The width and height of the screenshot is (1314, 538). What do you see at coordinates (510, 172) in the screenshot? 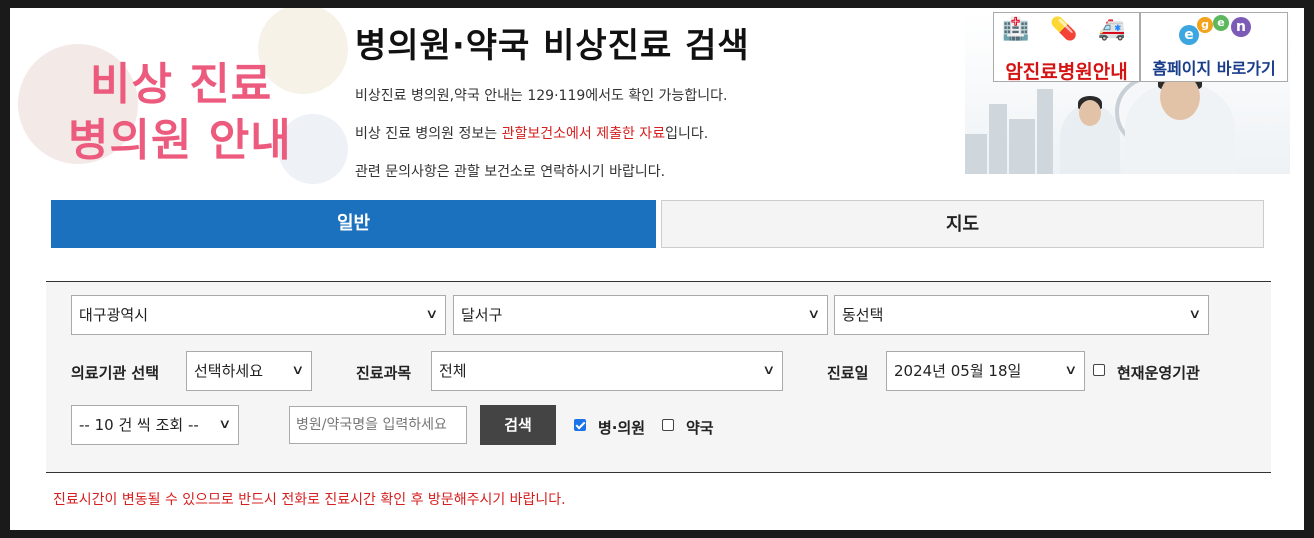
I see `info-line-3: 관련 문의사항은 관할 보건소로 연락하시기 바랍니다.` at bounding box center [510, 172].